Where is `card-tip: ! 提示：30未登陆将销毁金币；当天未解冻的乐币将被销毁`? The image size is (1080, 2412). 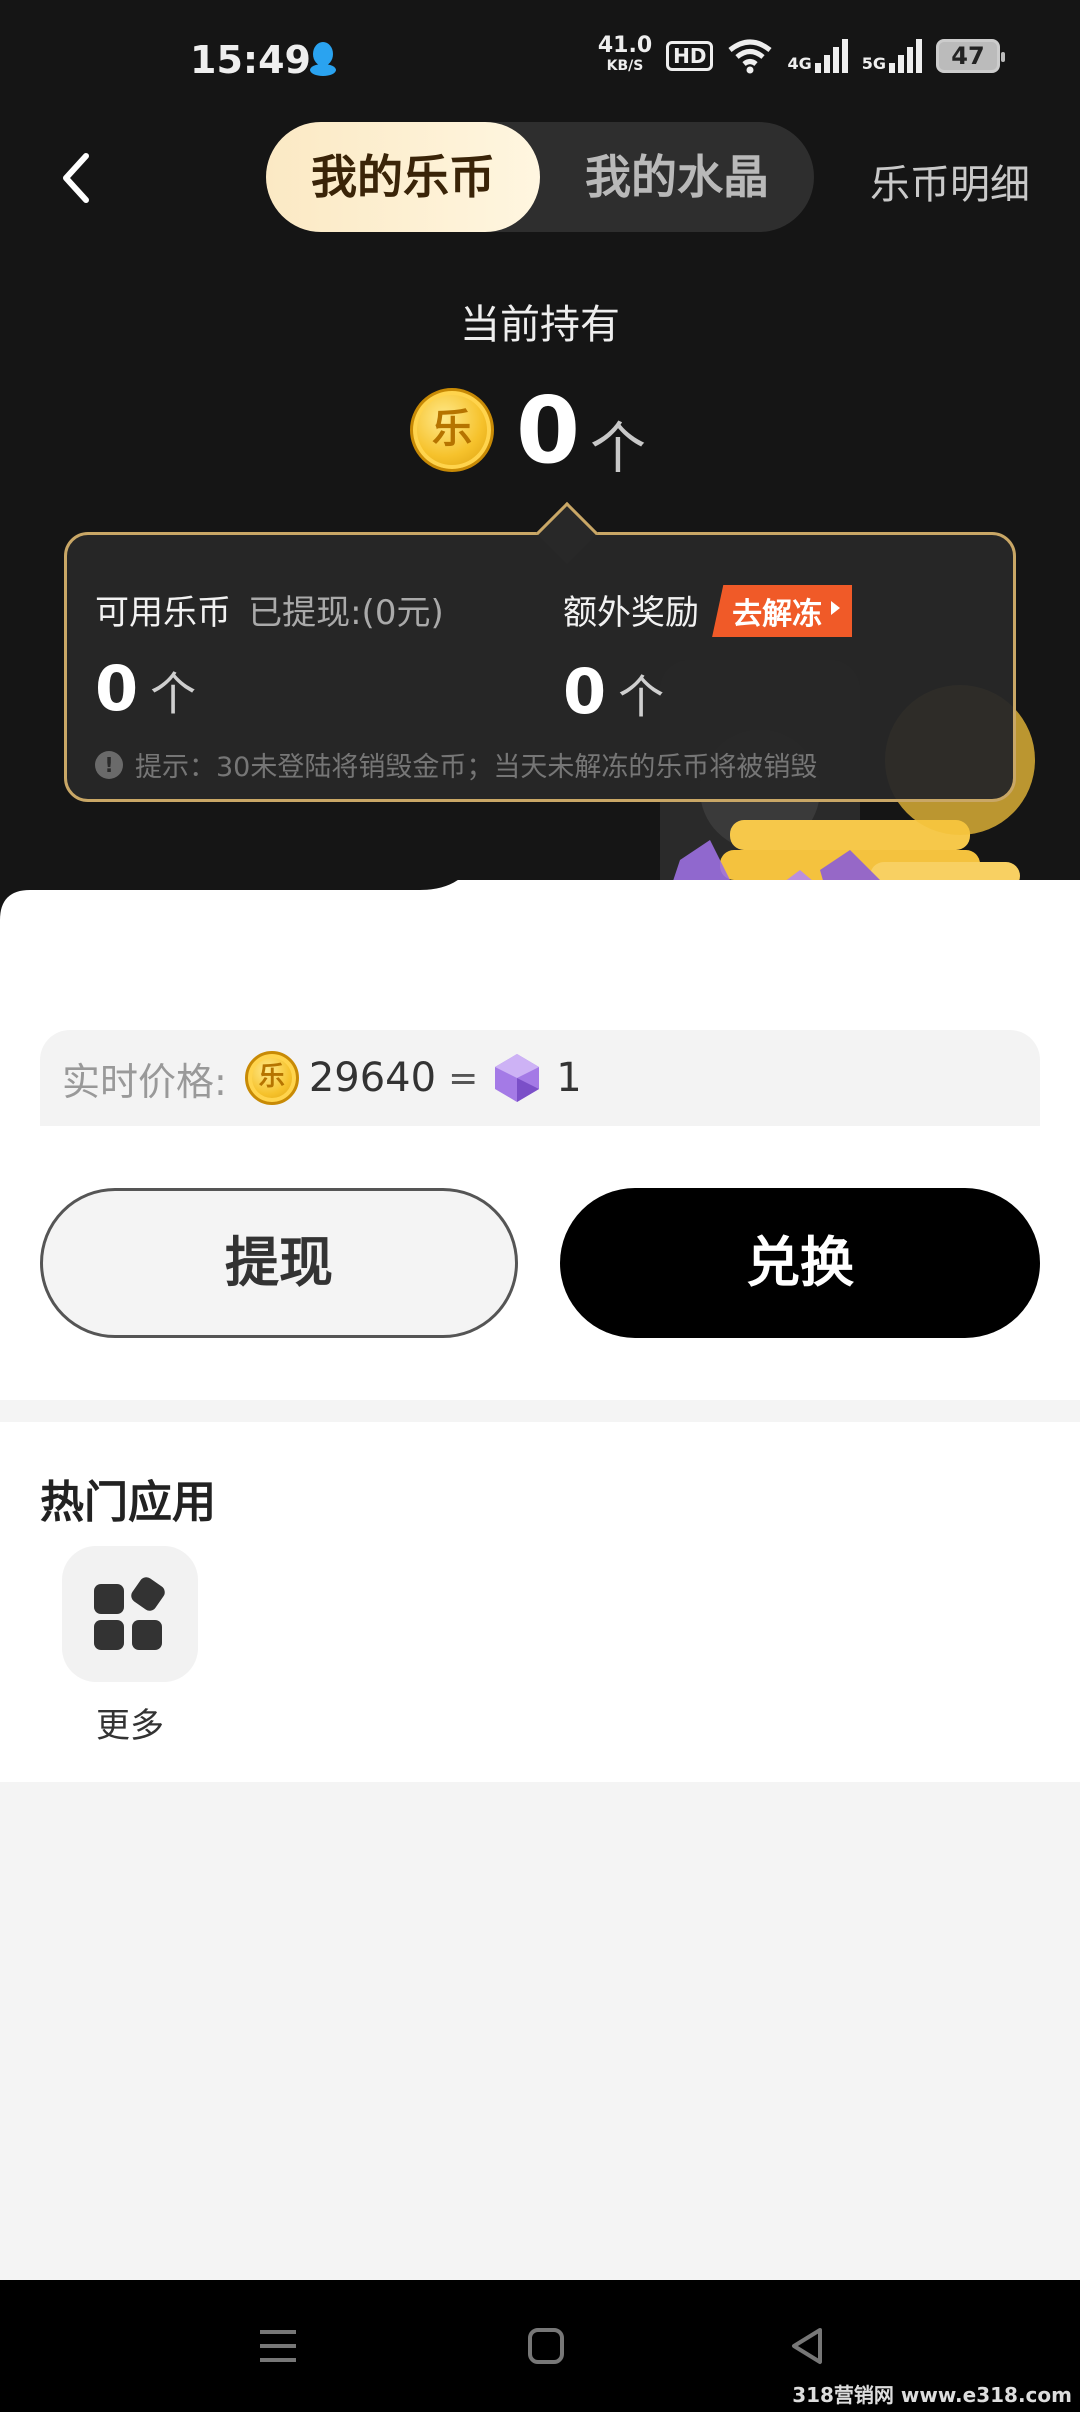
card-tip: ! 提示：30未登陆将销毁金币；当天未解冻的乐币将被销毁 is located at coordinates (456, 764).